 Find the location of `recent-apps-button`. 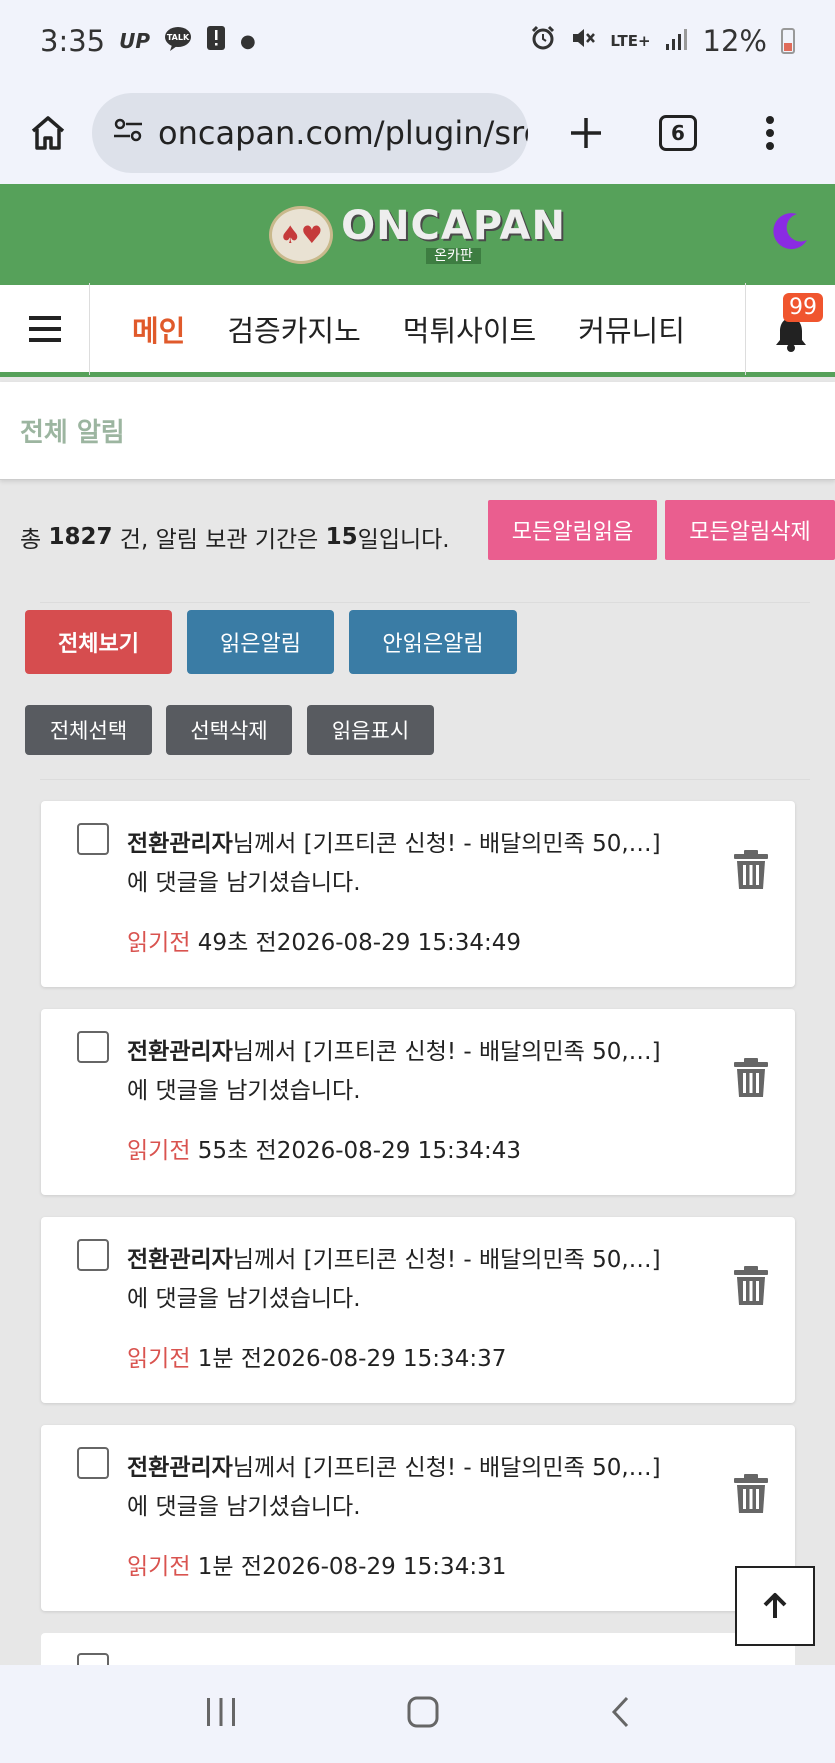

recent-apps-button is located at coordinates (221, 1714).